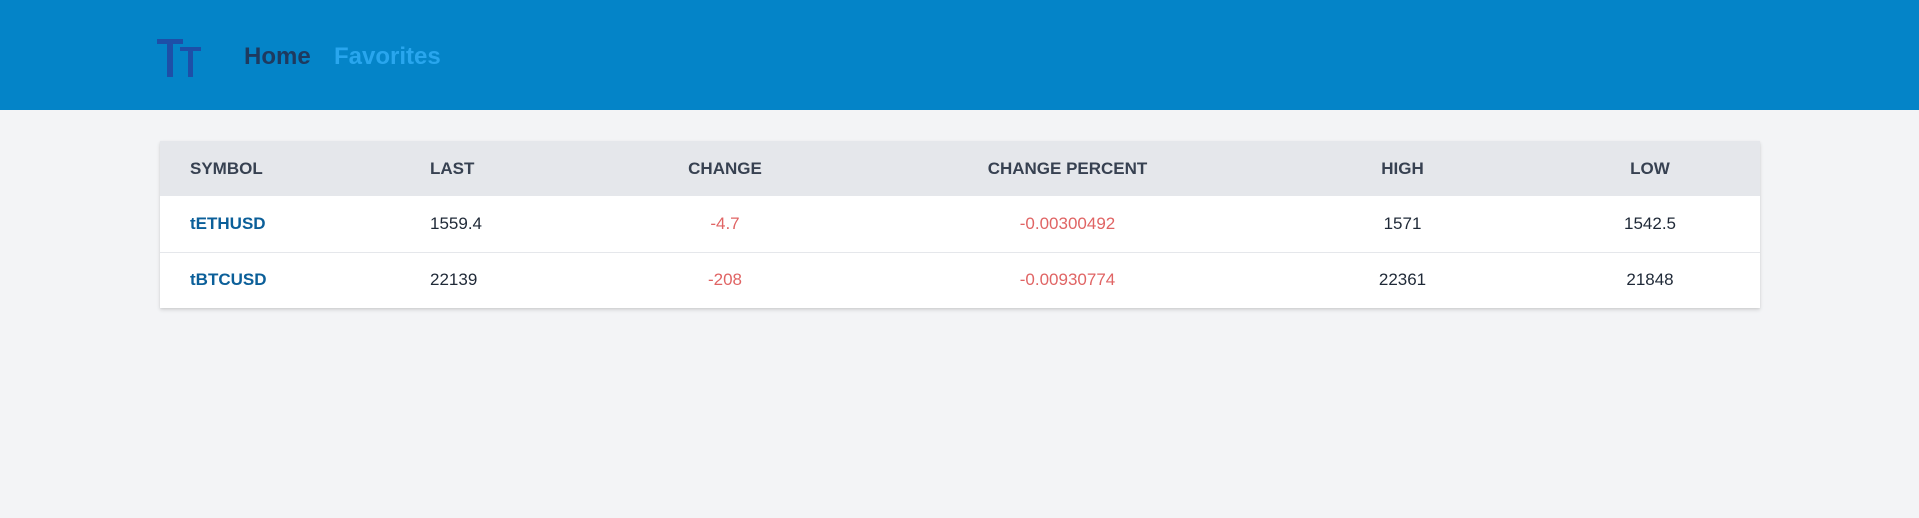 This screenshot has width=1919, height=518. I want to click on low-cell: 1542.5, so click(1650, 223).